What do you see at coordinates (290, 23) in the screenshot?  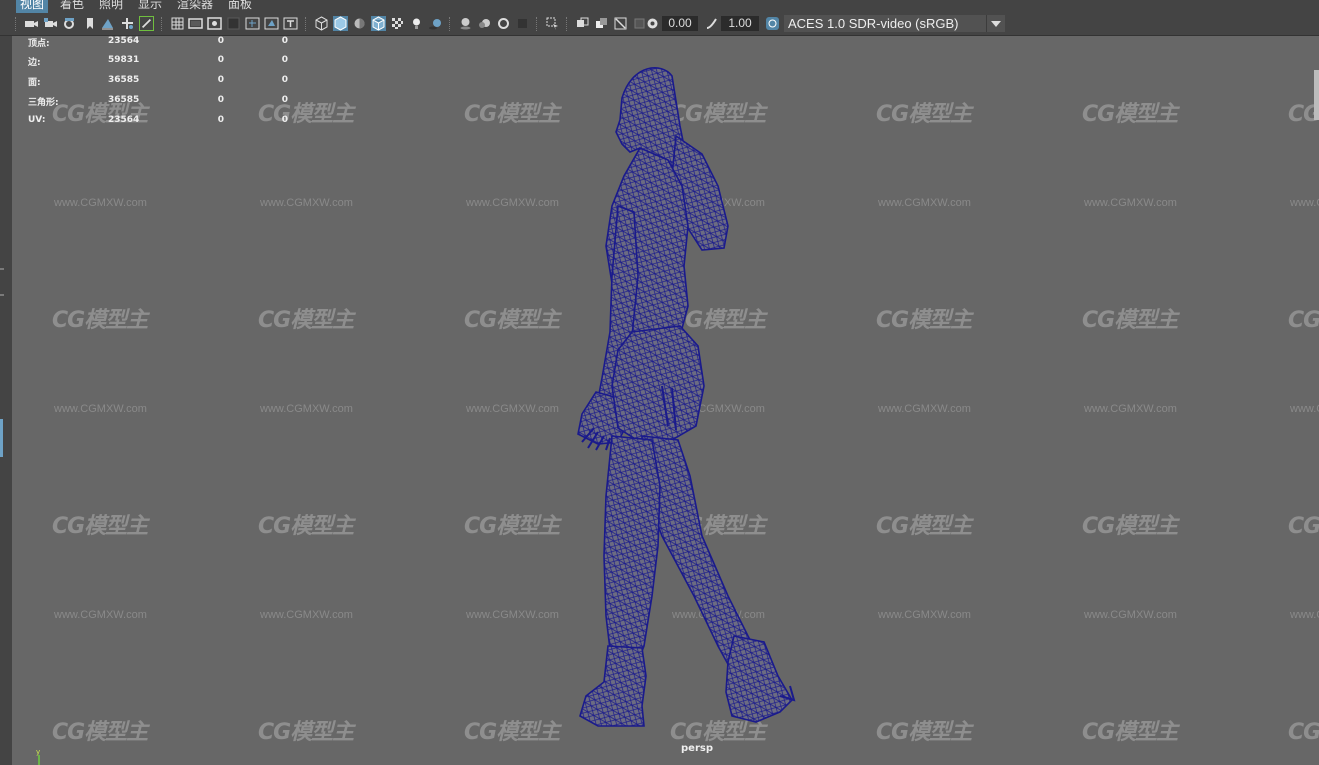 I see `safe-title-icon` at bounding box center [290, 23].